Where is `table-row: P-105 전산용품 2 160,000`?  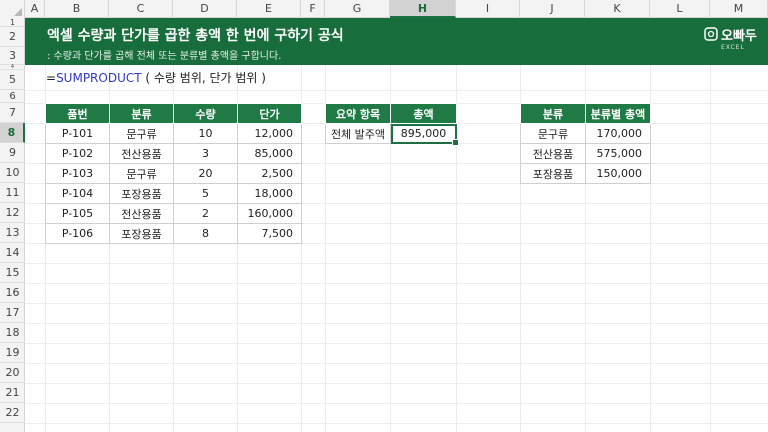
table-row: P-105 전산용품 2 160,000 is located at coordinates (173, 213).